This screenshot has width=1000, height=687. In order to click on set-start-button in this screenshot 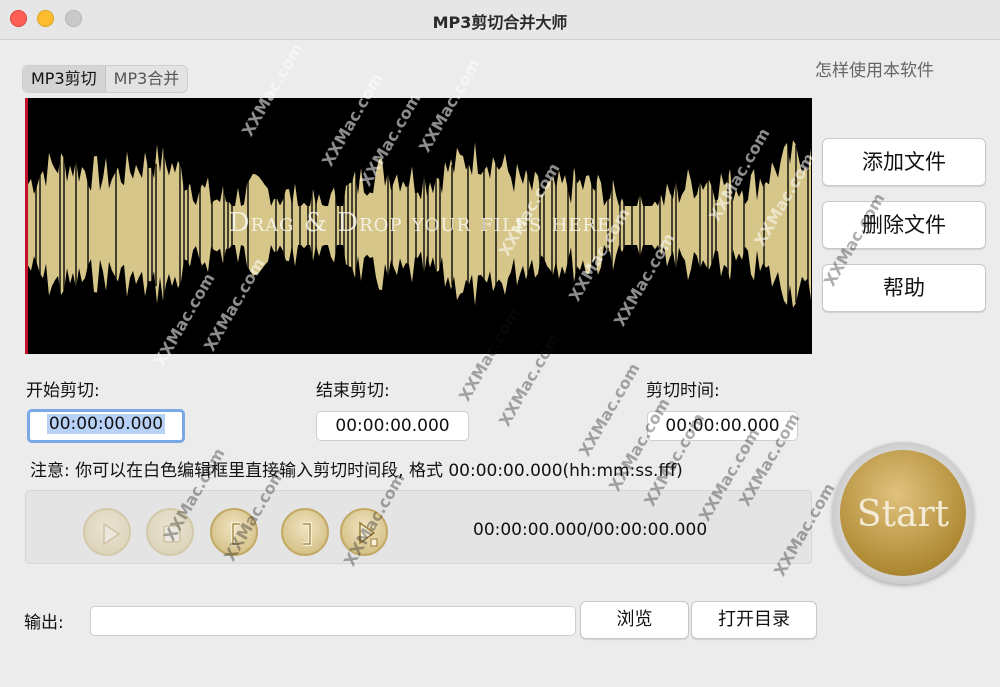, I will do `click(234, 532)`.